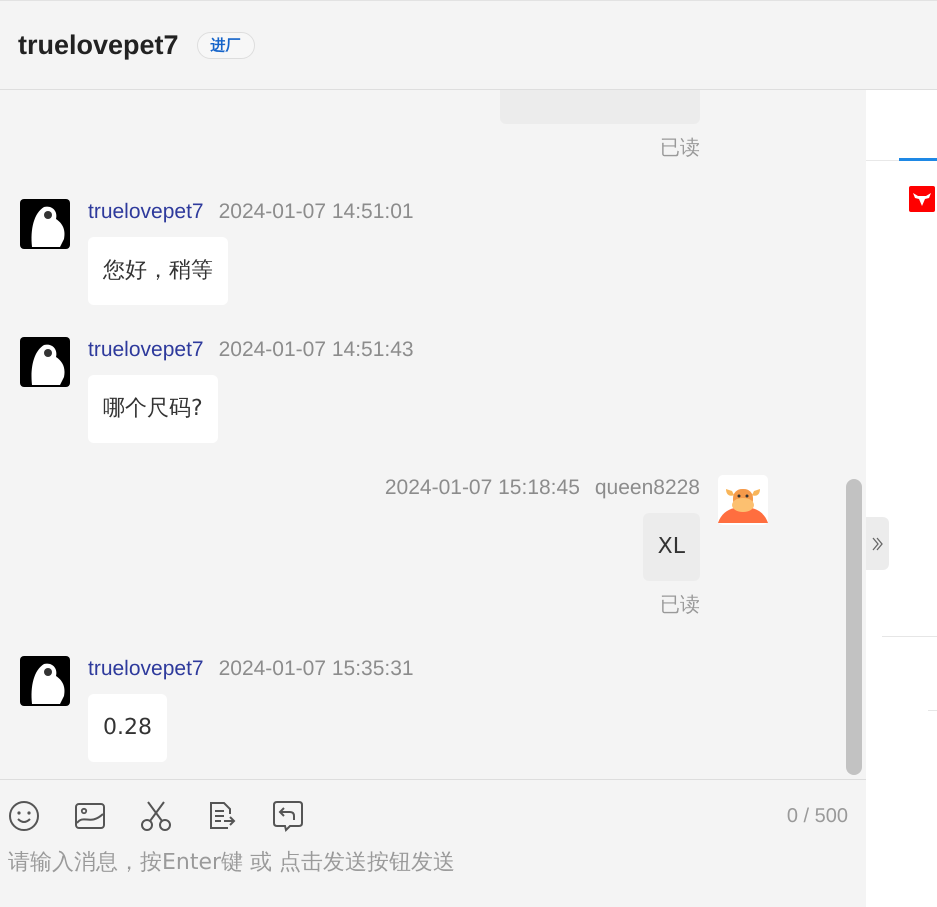 This screenshot has width=937, height=907. I want to click on timestamp: 2024-01-07 15:18:45, so click(482, 488).